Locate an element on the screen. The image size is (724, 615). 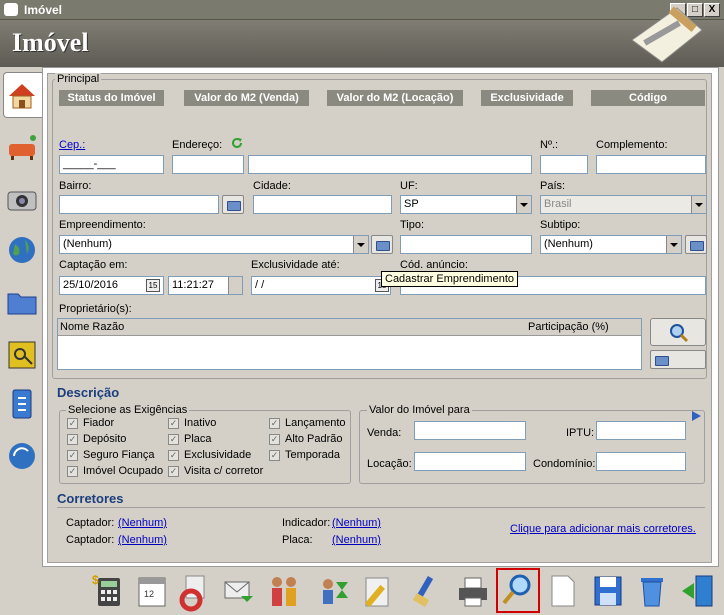
tipo-select is located at coordinates (466, 244).